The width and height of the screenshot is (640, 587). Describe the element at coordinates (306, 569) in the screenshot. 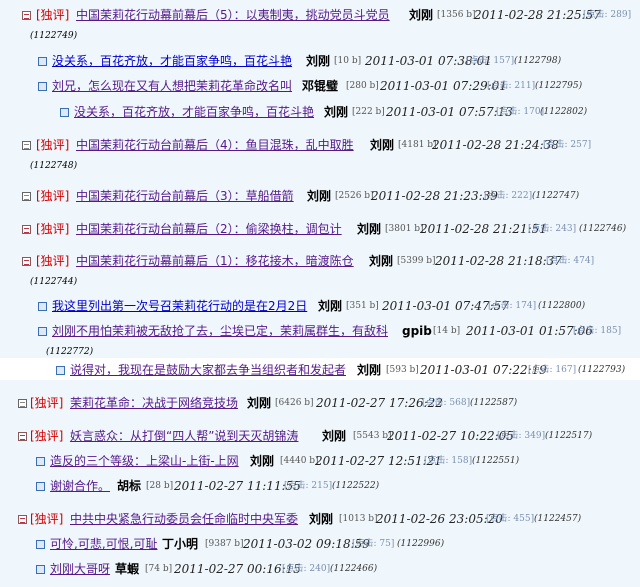

I see `click-count: [点击: 240]` at that location.